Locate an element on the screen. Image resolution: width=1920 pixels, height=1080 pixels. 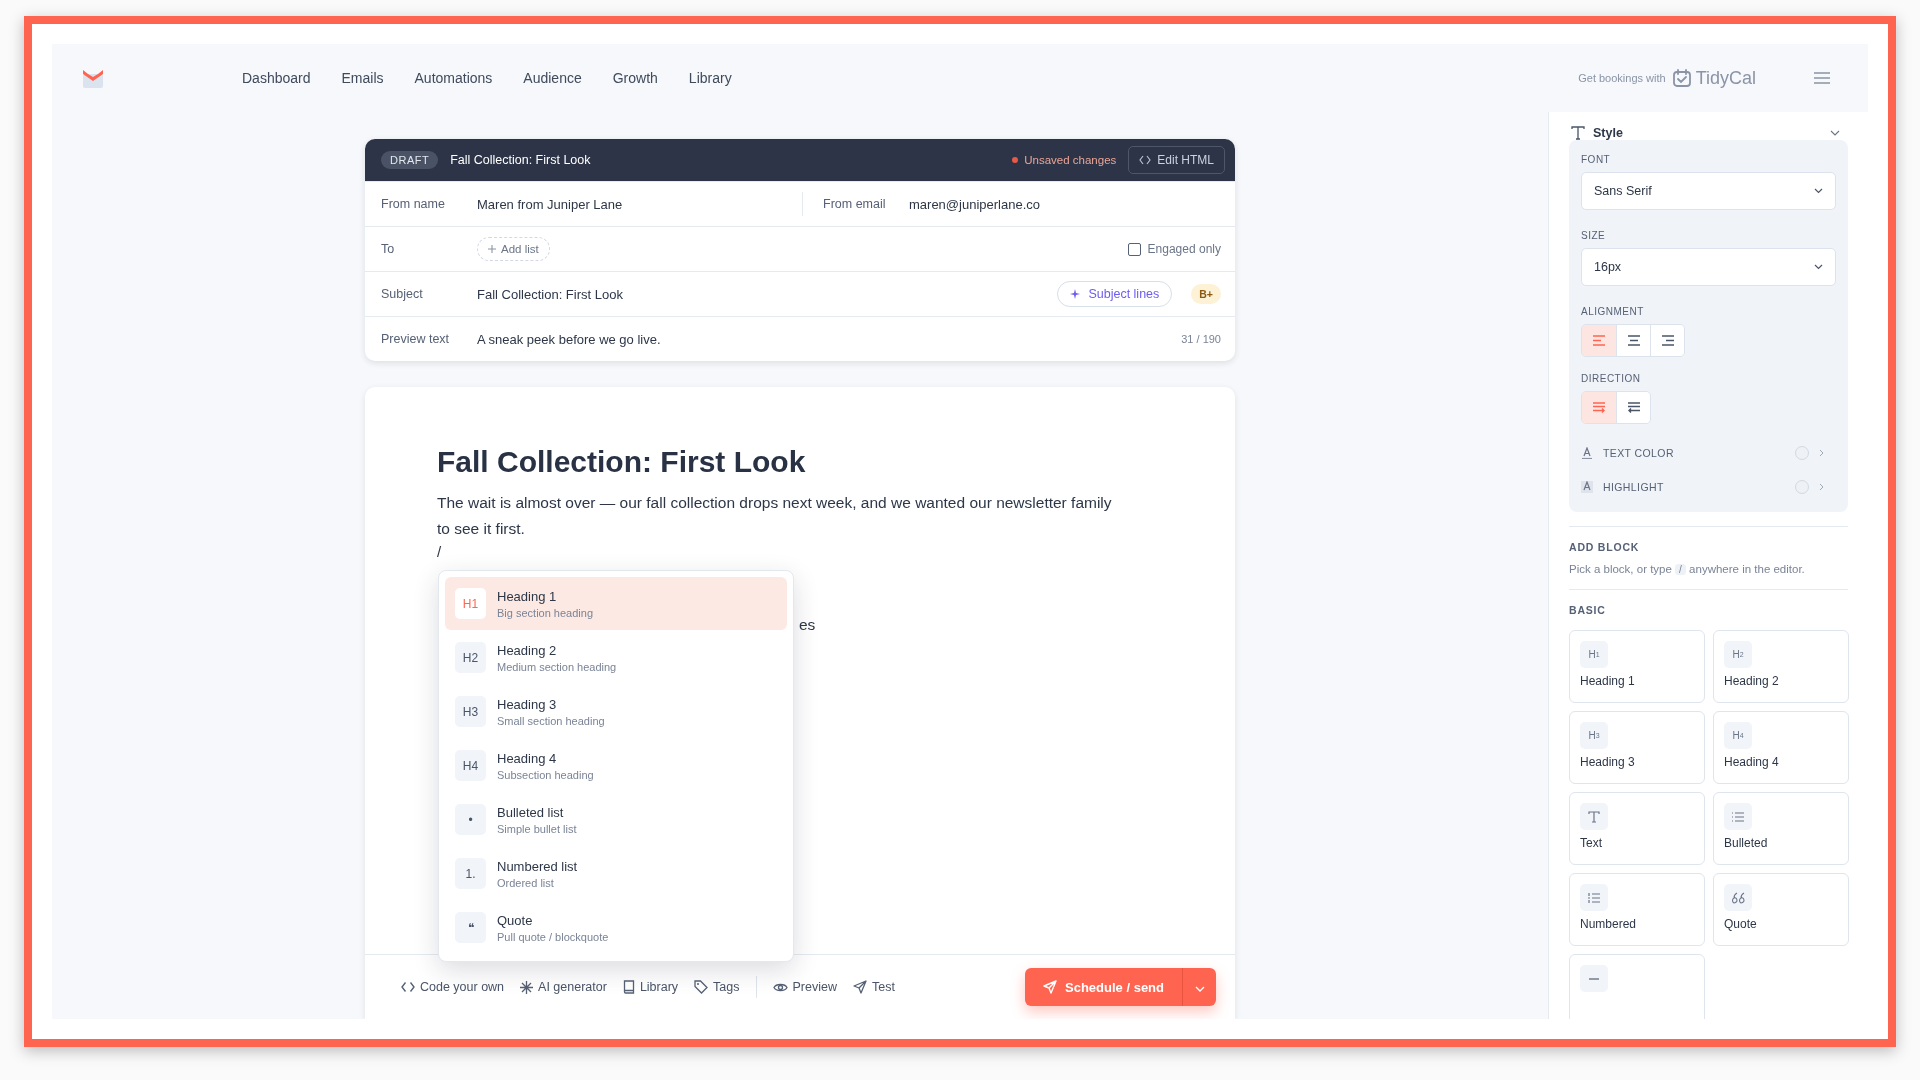
paragraph-text: es is located at coordinates (807, 624).